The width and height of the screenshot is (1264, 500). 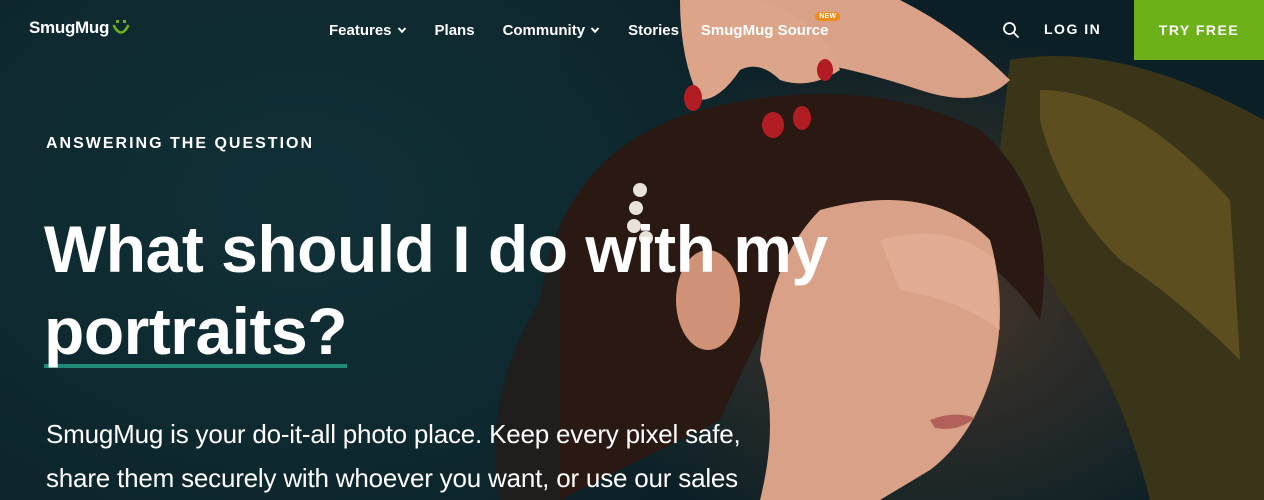 What do you see at coordinates (196, 331) in the screenshot?
I see `headline-accent-word: portraits?` at bounding box center [196, 331].